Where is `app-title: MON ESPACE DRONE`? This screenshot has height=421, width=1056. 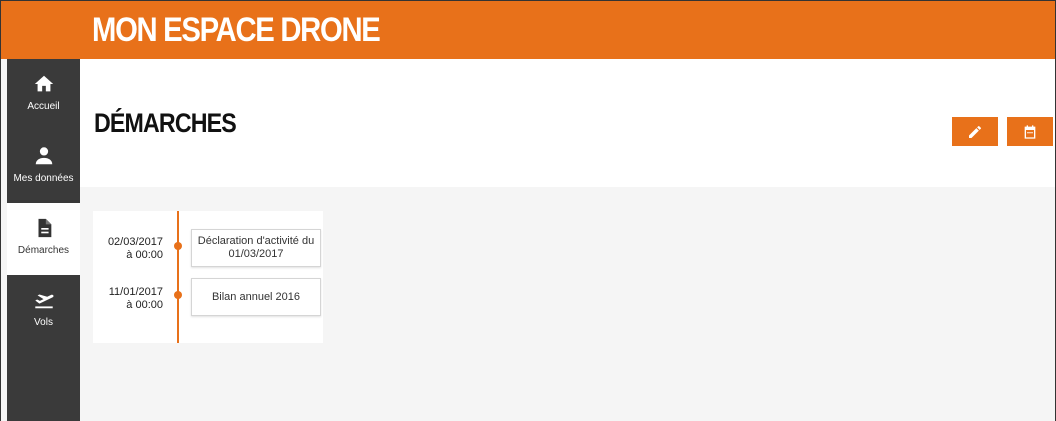 app-title: MON ESPACE DRONE is located at coordinates (236, 30).